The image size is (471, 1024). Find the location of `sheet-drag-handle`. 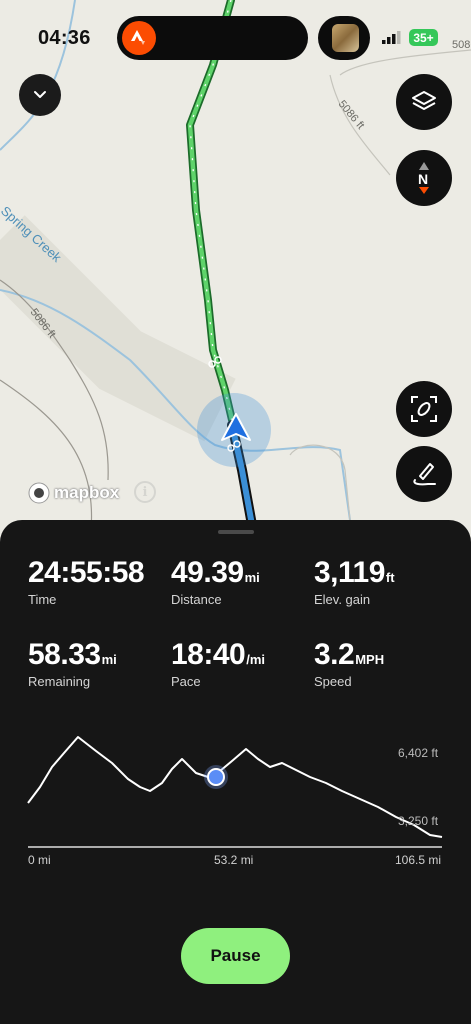

sheet-drag-handle is located at coordinates (236, 532).